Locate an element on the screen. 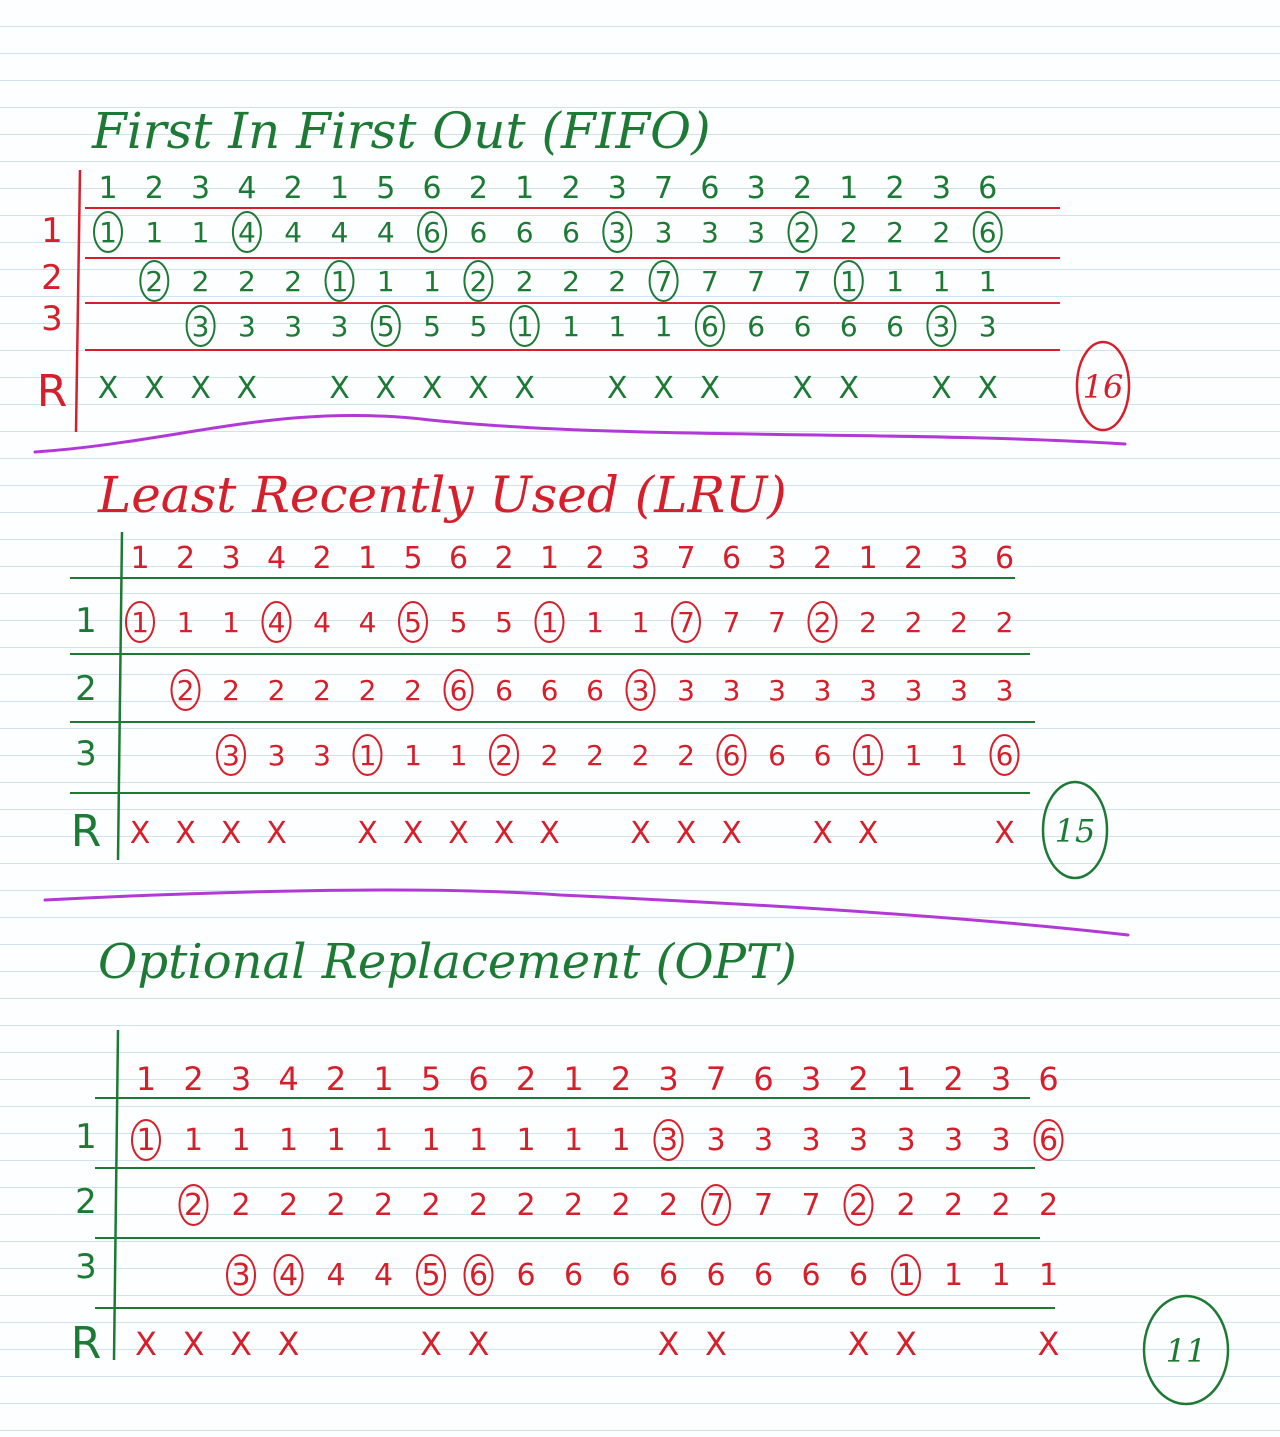 Image resolution: width=1280 pixels, height=1437 pixels. row-label: 1 is located at coordinates (52, 231).